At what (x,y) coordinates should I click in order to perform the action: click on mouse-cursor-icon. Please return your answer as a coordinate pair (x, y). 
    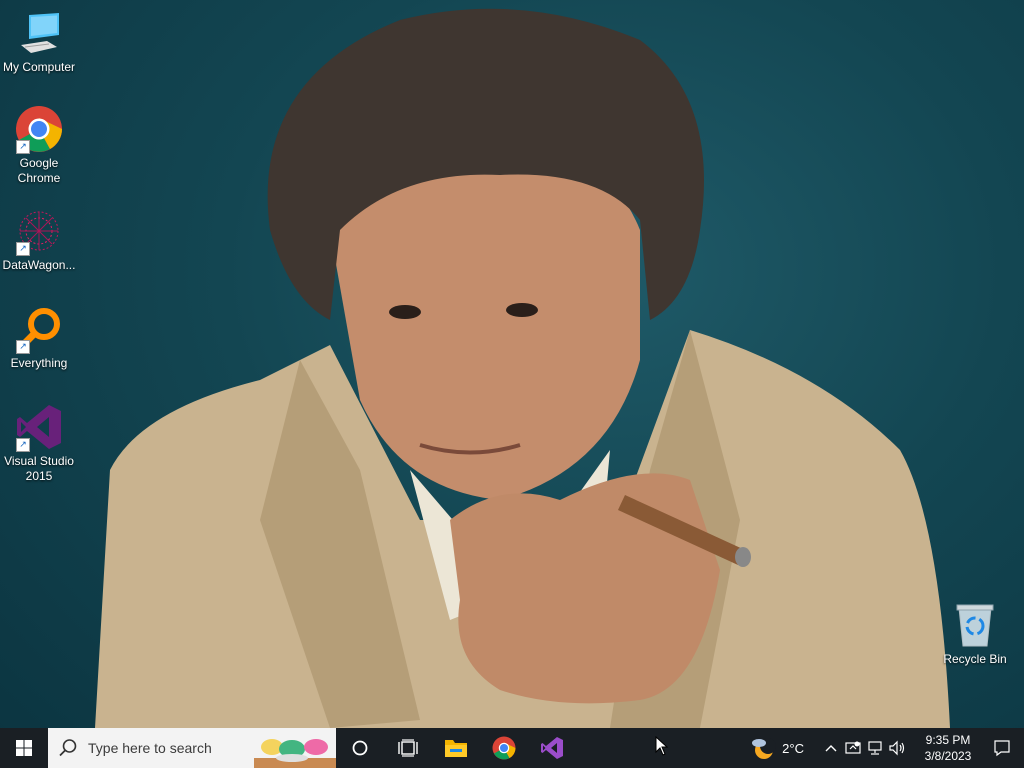
    Looking at the image, I should click on (662, 746).